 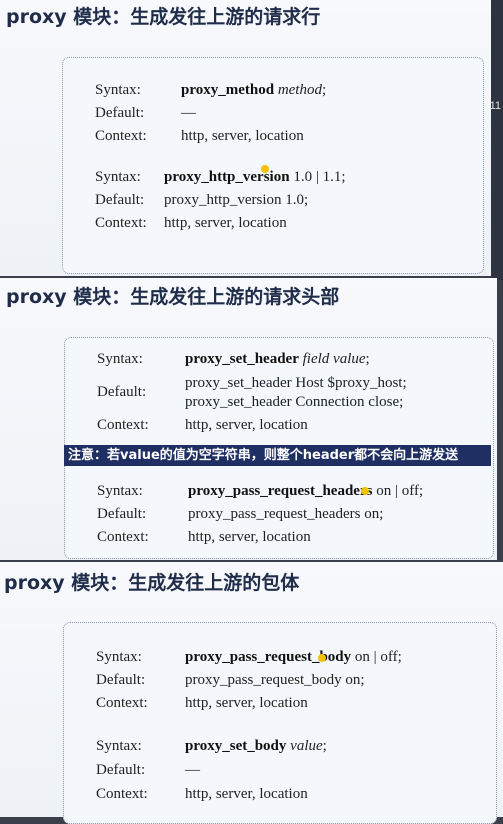 What do you see at coordinates (293, 657) in the screenshot?
I see `syntax-value: proxy_pass_request_body on | off;` at bounding box center [293, 657].